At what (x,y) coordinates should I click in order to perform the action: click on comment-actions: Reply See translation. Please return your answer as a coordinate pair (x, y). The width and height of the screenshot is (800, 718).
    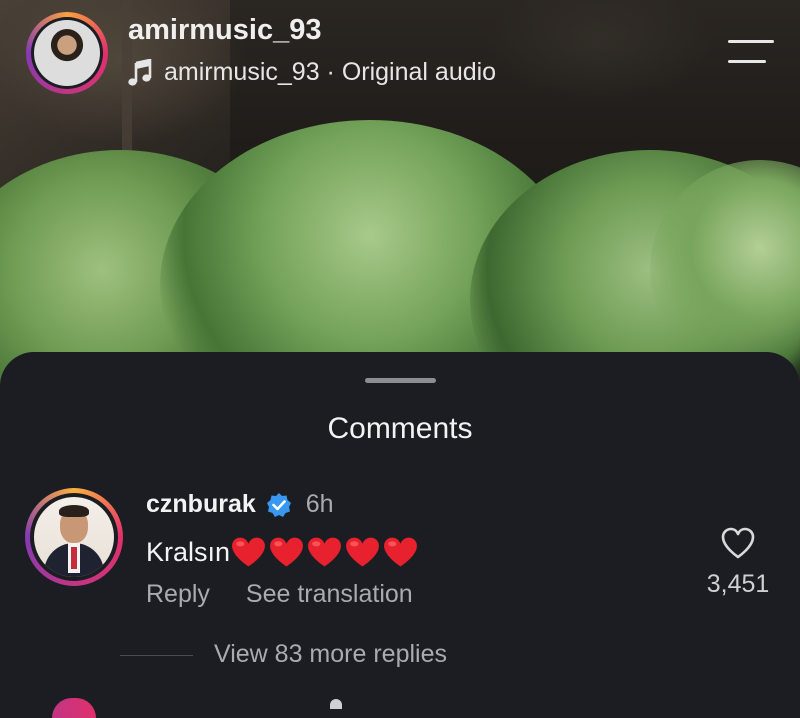
    Looking at the image, I should click on (279, 594).